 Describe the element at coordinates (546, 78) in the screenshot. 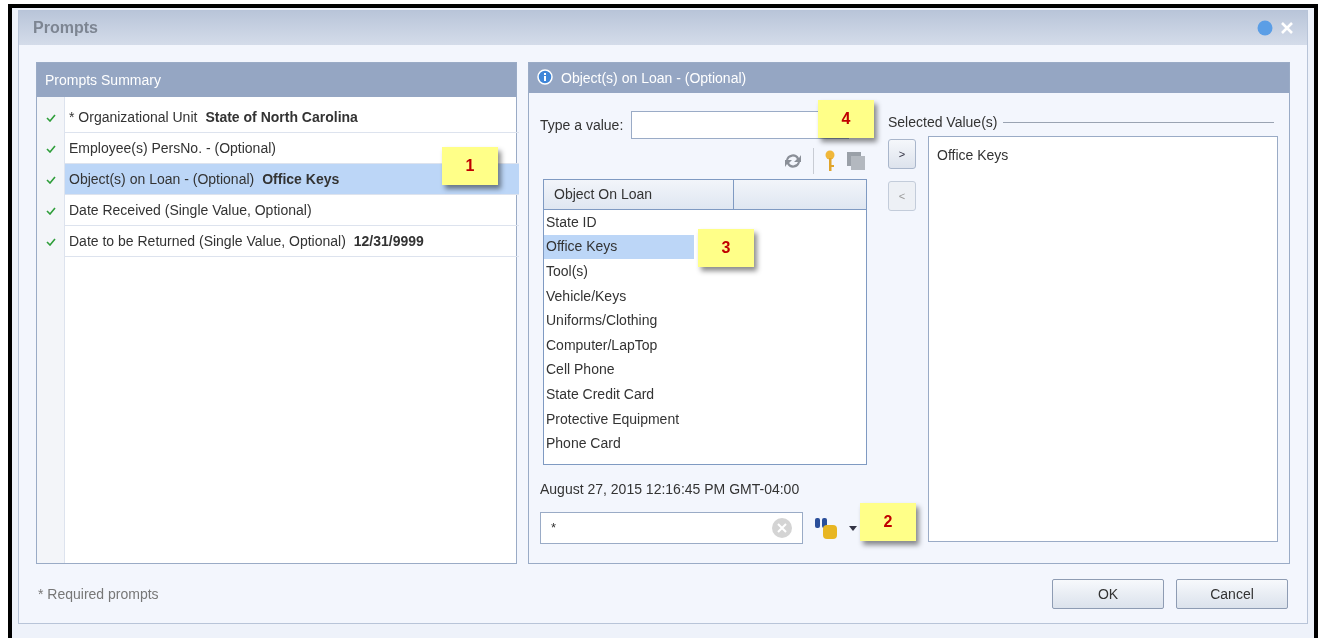

I see `info-icon` at that location.